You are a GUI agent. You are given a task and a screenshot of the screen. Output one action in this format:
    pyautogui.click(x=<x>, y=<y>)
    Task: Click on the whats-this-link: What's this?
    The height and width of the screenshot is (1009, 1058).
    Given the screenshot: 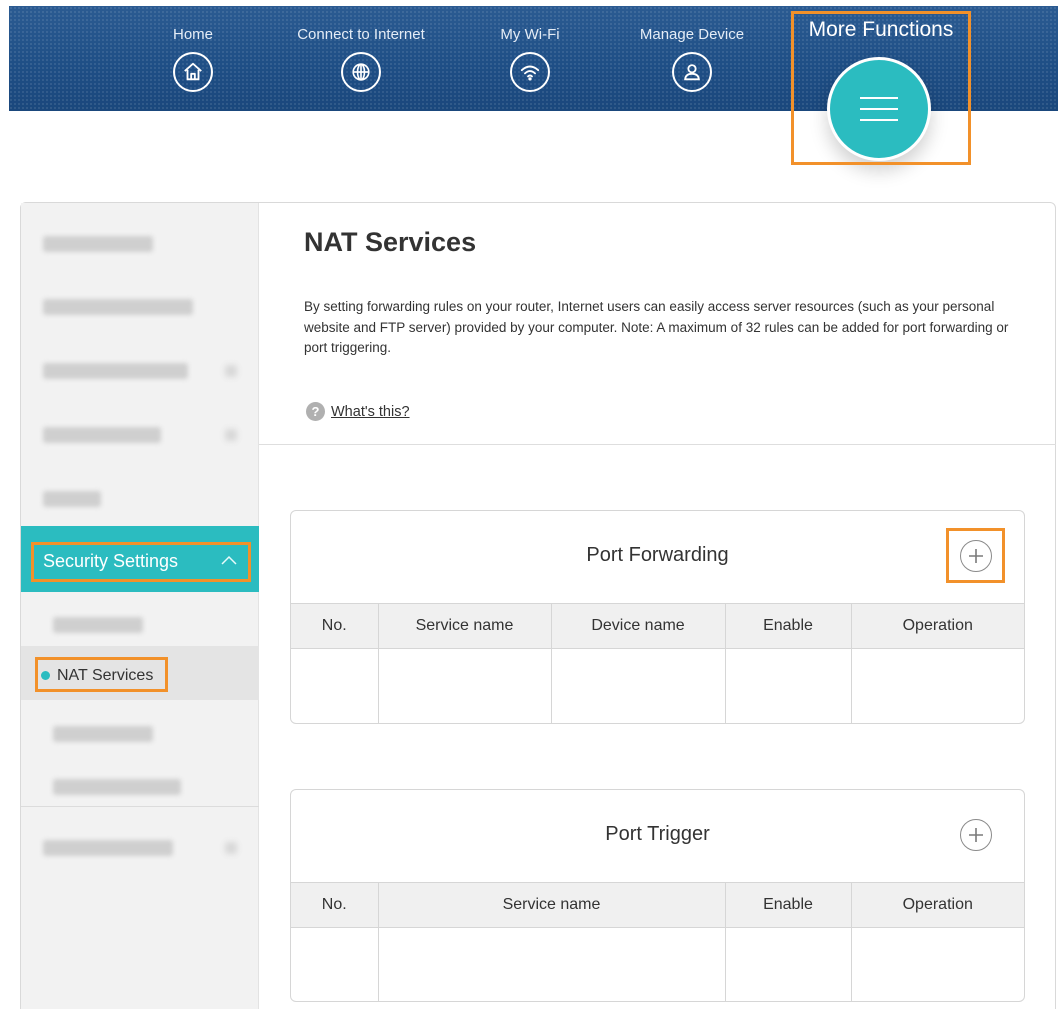 What is the action you would take?
    pyautogui.click(x=370, y=412)
    